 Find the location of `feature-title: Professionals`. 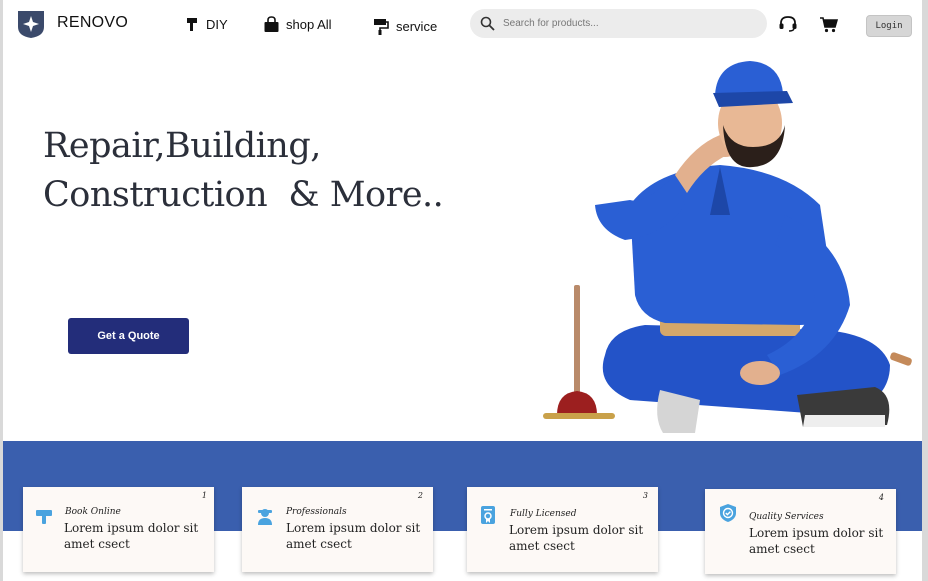

feature-title: Professionals is located at coordinates (316, 512).